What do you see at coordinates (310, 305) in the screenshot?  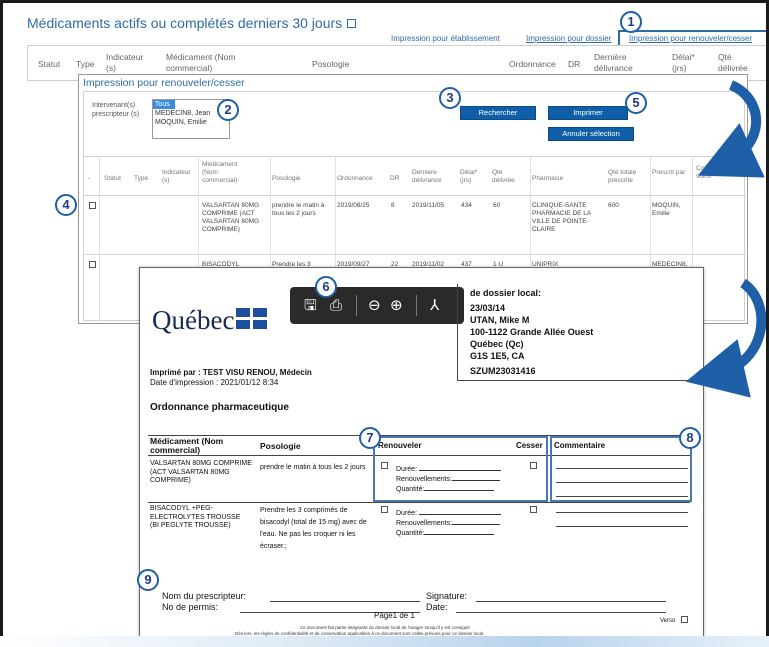 I see `save-icon: 🖫` at bounding box center [310, 305].